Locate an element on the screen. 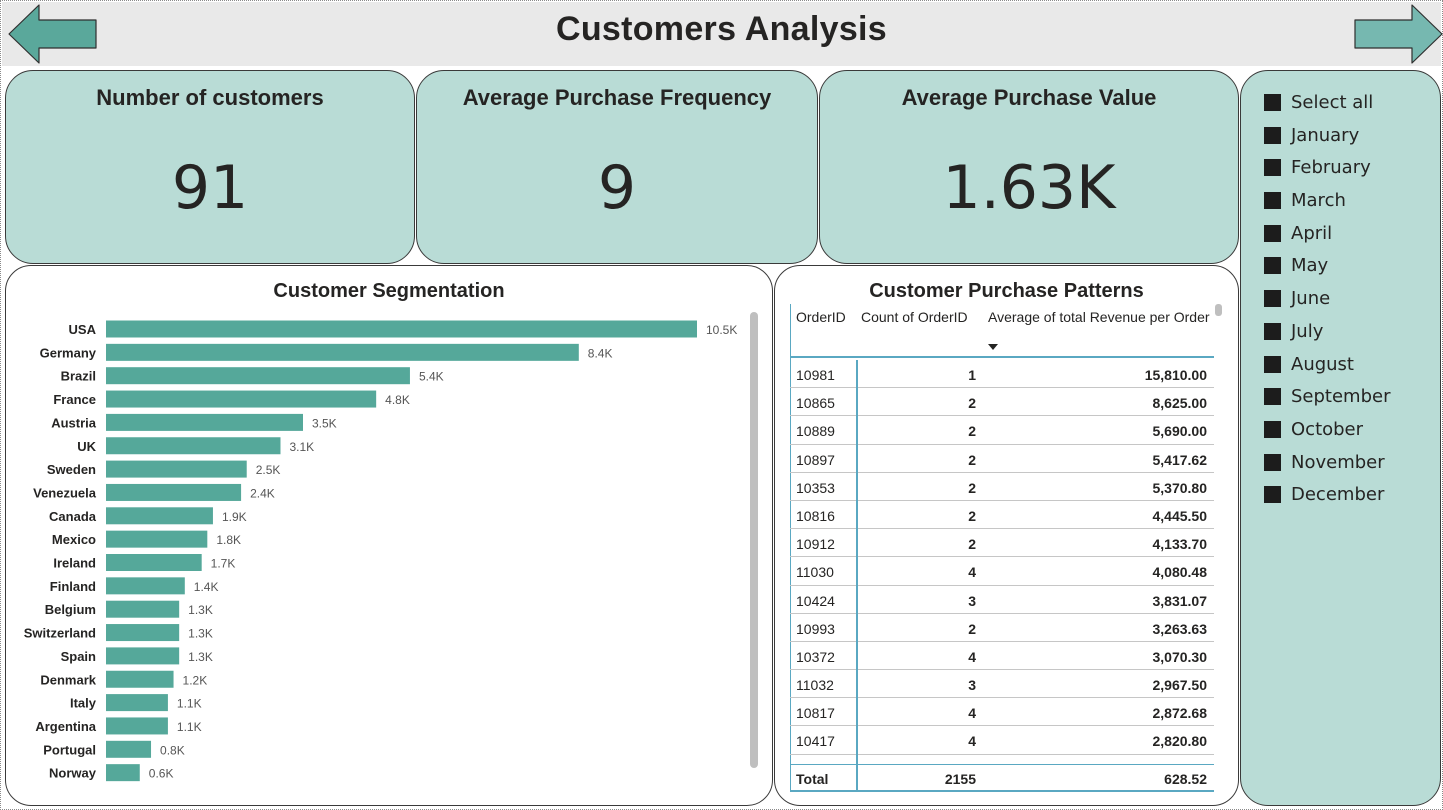 The height and width of the screenshot is (810, 1443). total-avg: 628.52 is located at coordinates (1185, 779).